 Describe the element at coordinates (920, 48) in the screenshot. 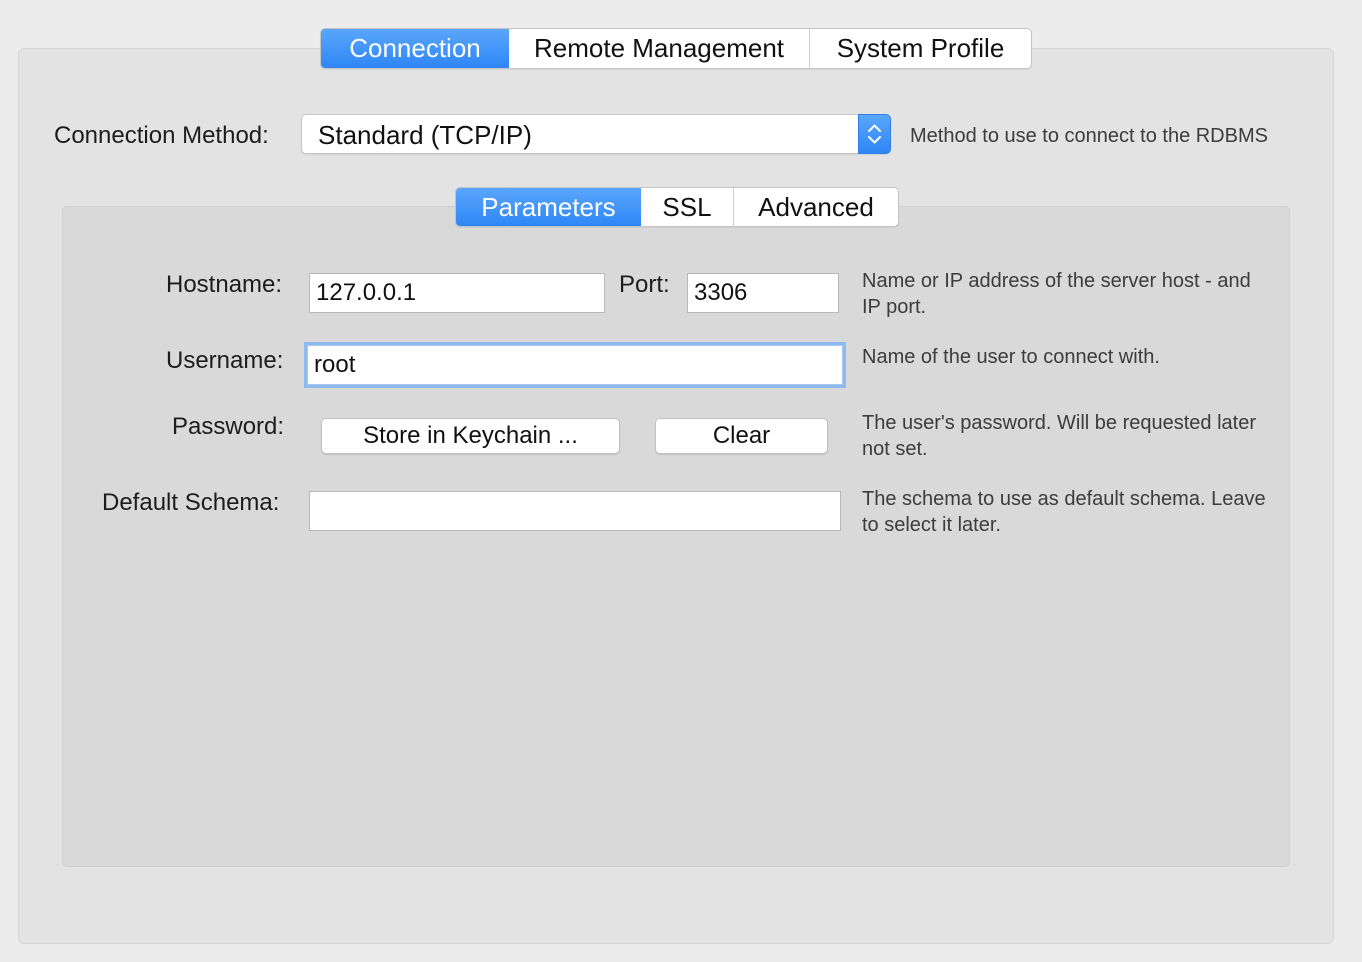

I see `tab-system-profile: System Profile` at that location.